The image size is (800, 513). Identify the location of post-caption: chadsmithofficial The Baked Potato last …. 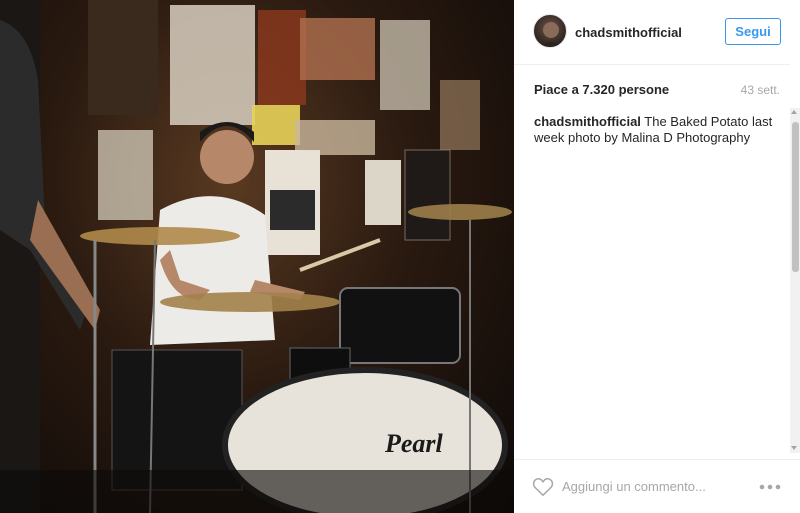
(654, 130).